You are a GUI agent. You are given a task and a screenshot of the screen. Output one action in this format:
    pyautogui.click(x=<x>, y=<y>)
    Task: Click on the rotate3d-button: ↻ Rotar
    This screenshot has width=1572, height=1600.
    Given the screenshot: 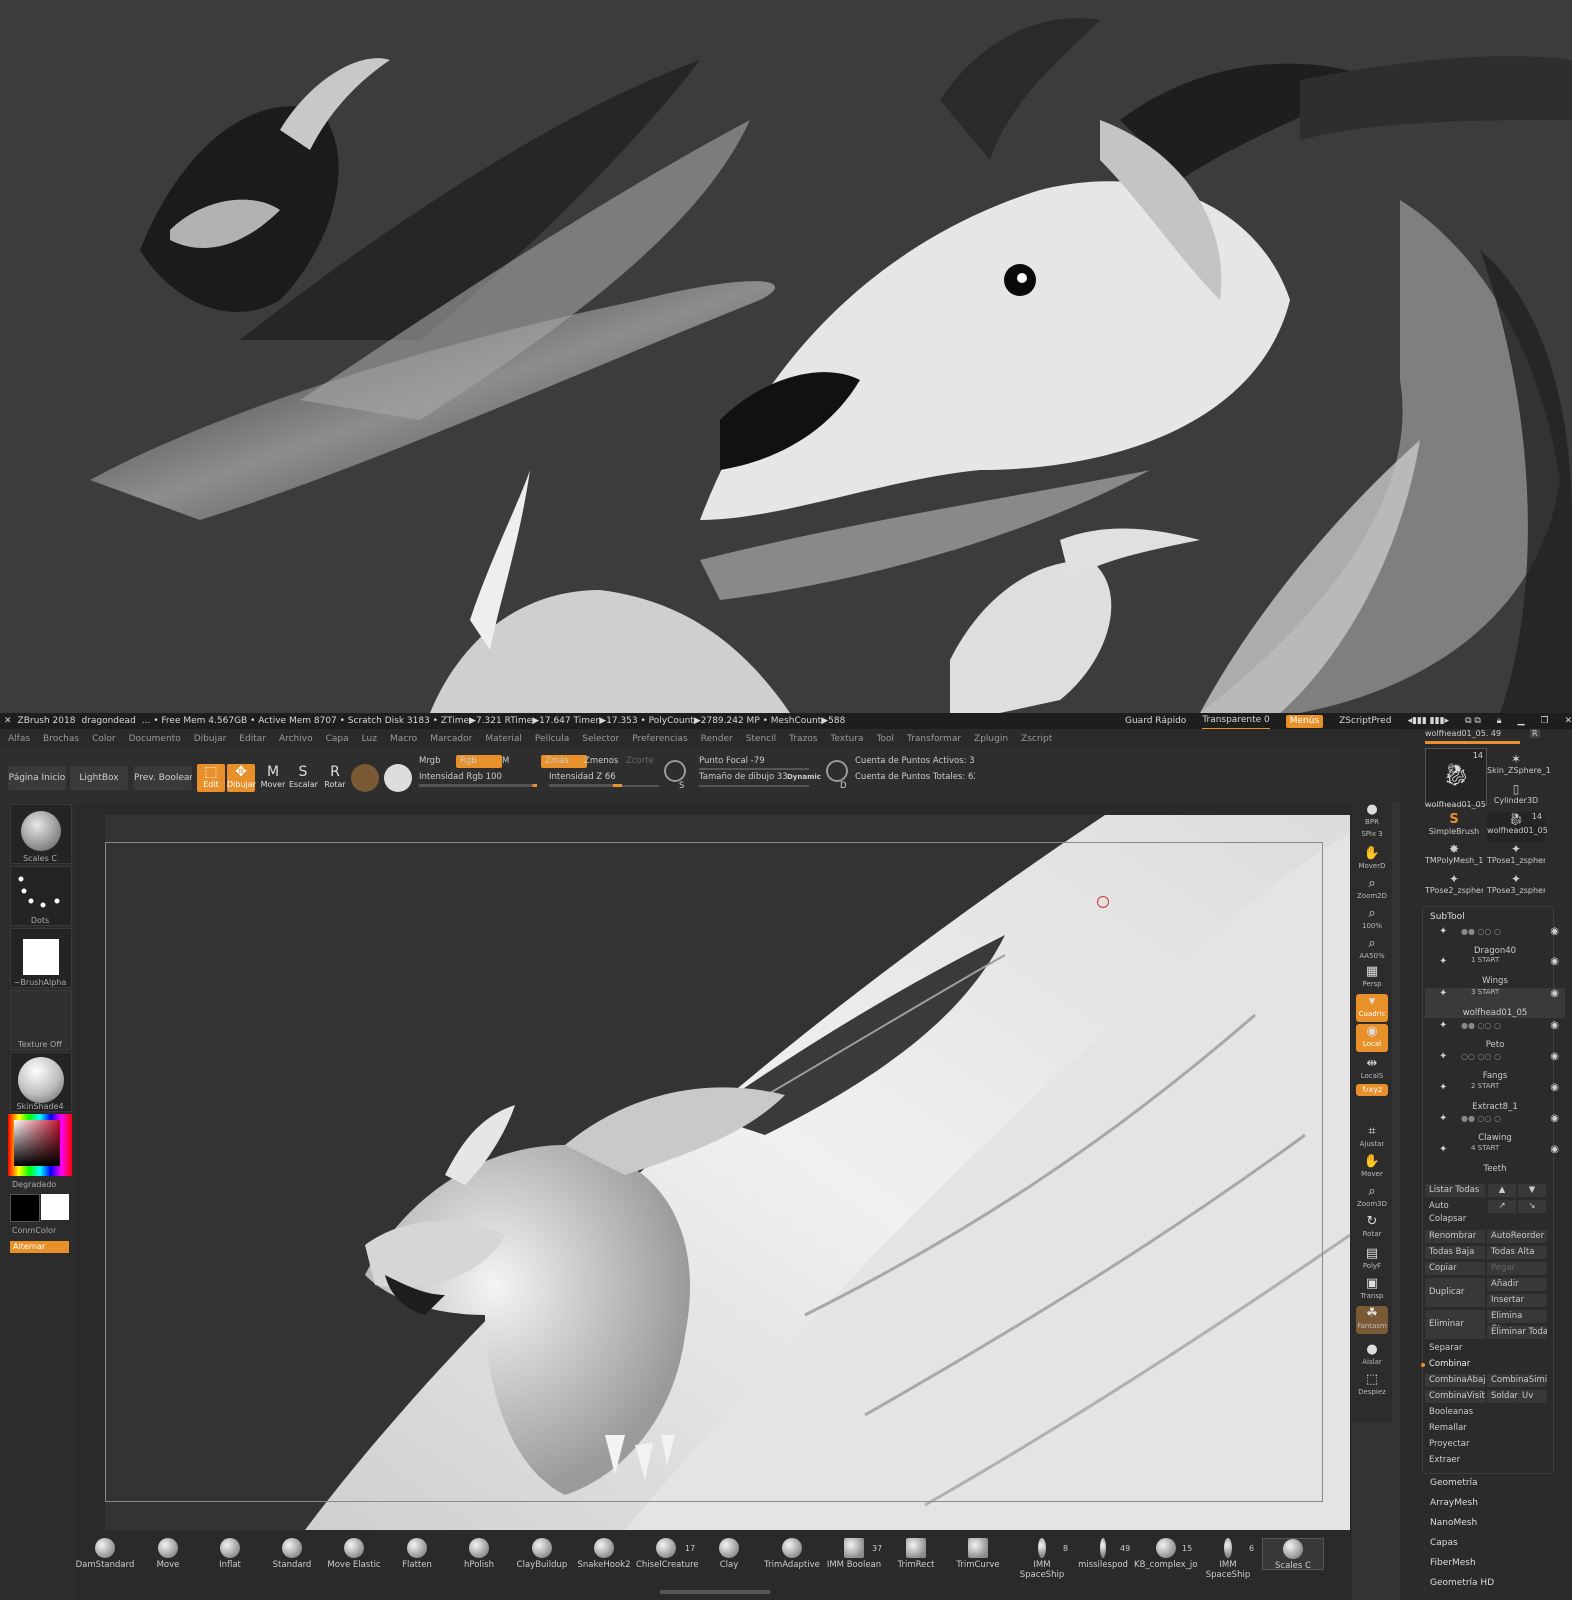 What is the action you would take?
    pyautogui.click(x=1372, y=1228)
    